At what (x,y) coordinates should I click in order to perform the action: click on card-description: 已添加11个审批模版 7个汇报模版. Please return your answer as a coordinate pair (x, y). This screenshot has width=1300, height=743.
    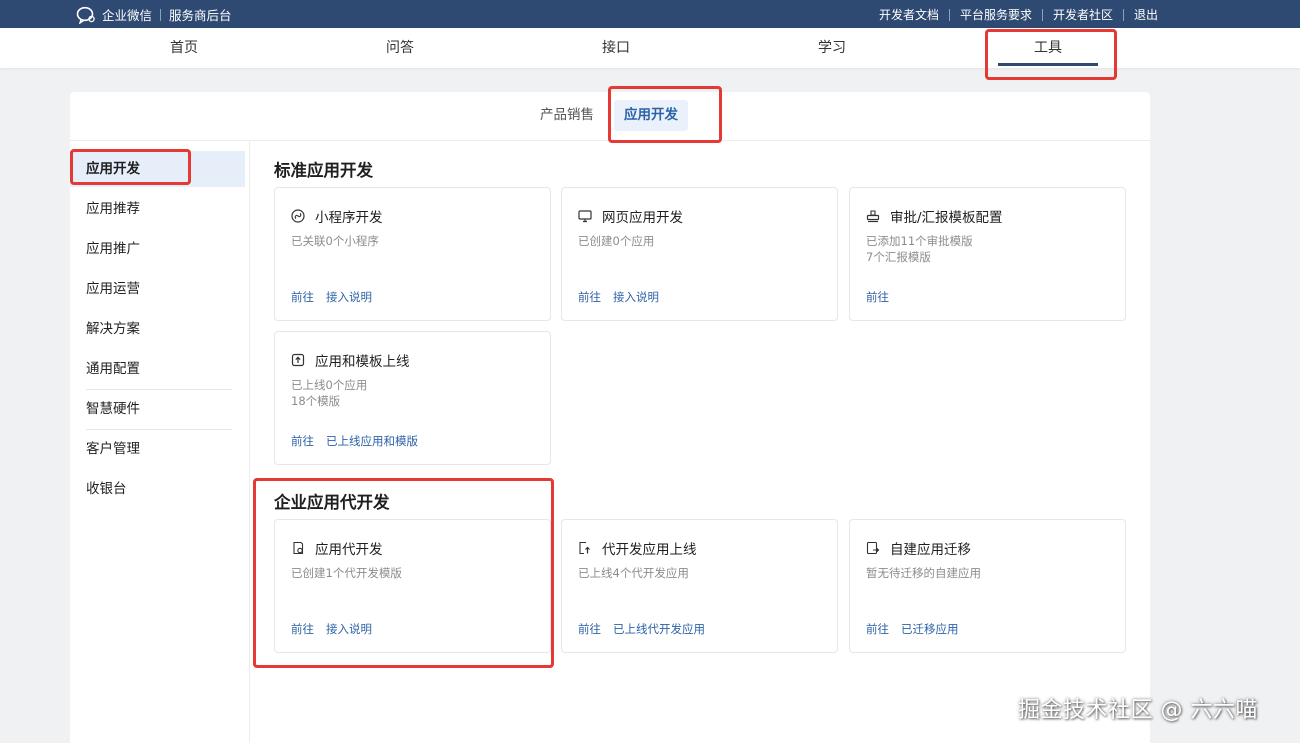
    Looking at the image, I should click on (919, 249).